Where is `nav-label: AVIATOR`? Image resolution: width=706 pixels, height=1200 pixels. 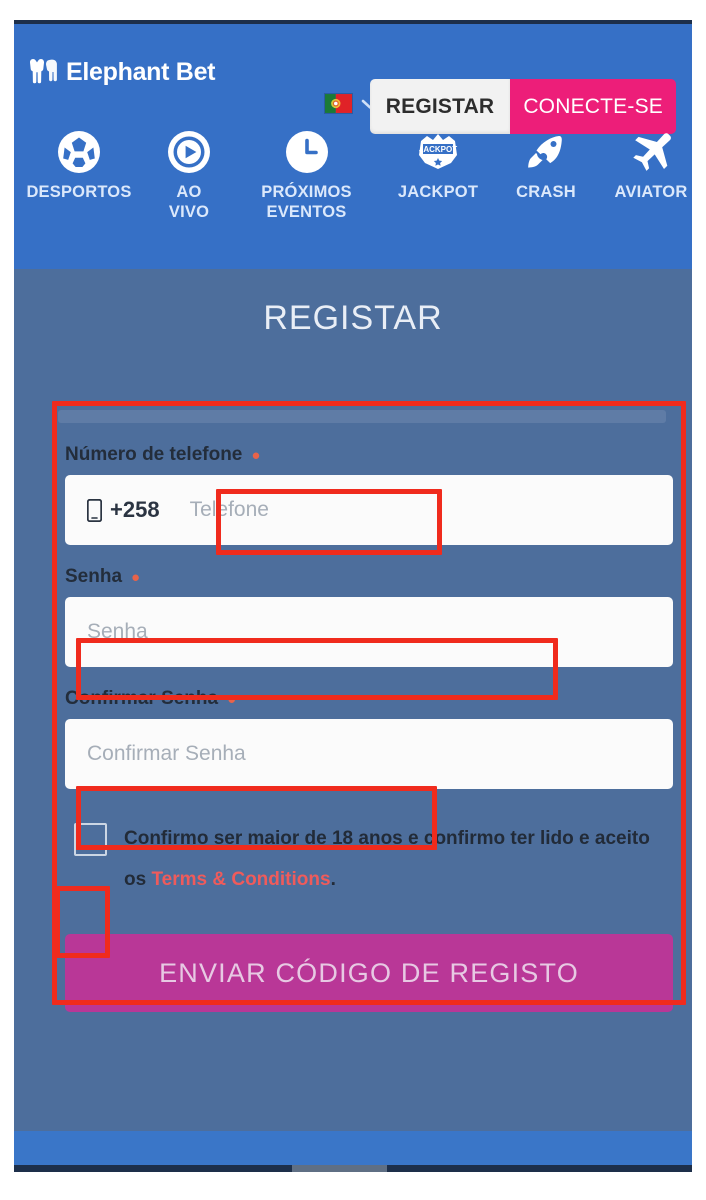 nav-label: AVIATOR is located at coordinates (651, 192).